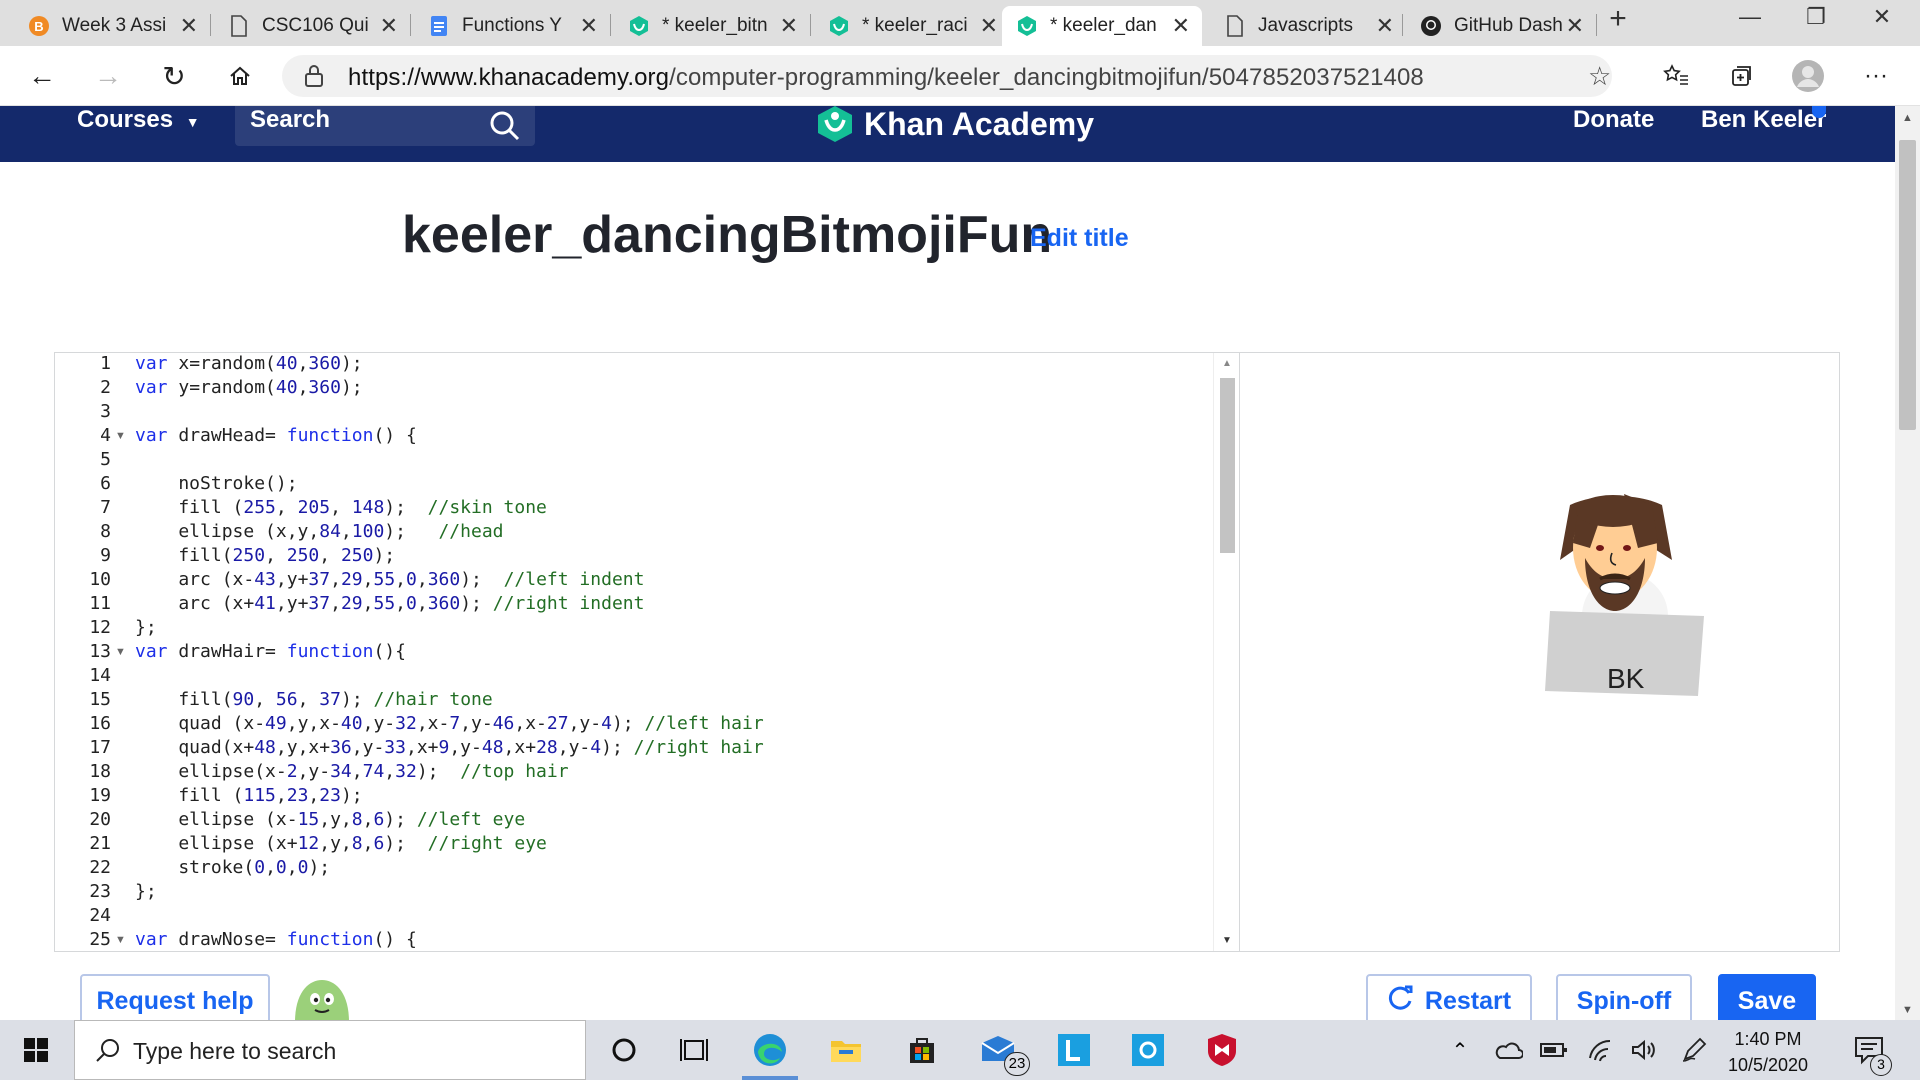 This screenshot has width=1920, height=1080. I want to click on onedrive-icon, so click(1508, 1050).